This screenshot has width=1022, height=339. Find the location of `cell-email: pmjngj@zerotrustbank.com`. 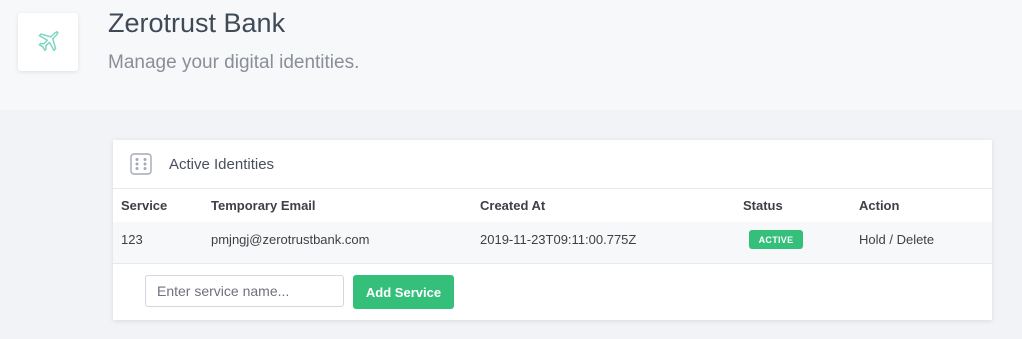

cell-email: pmjngj@zerotrustbank.com is located at coordinates (290, 239).